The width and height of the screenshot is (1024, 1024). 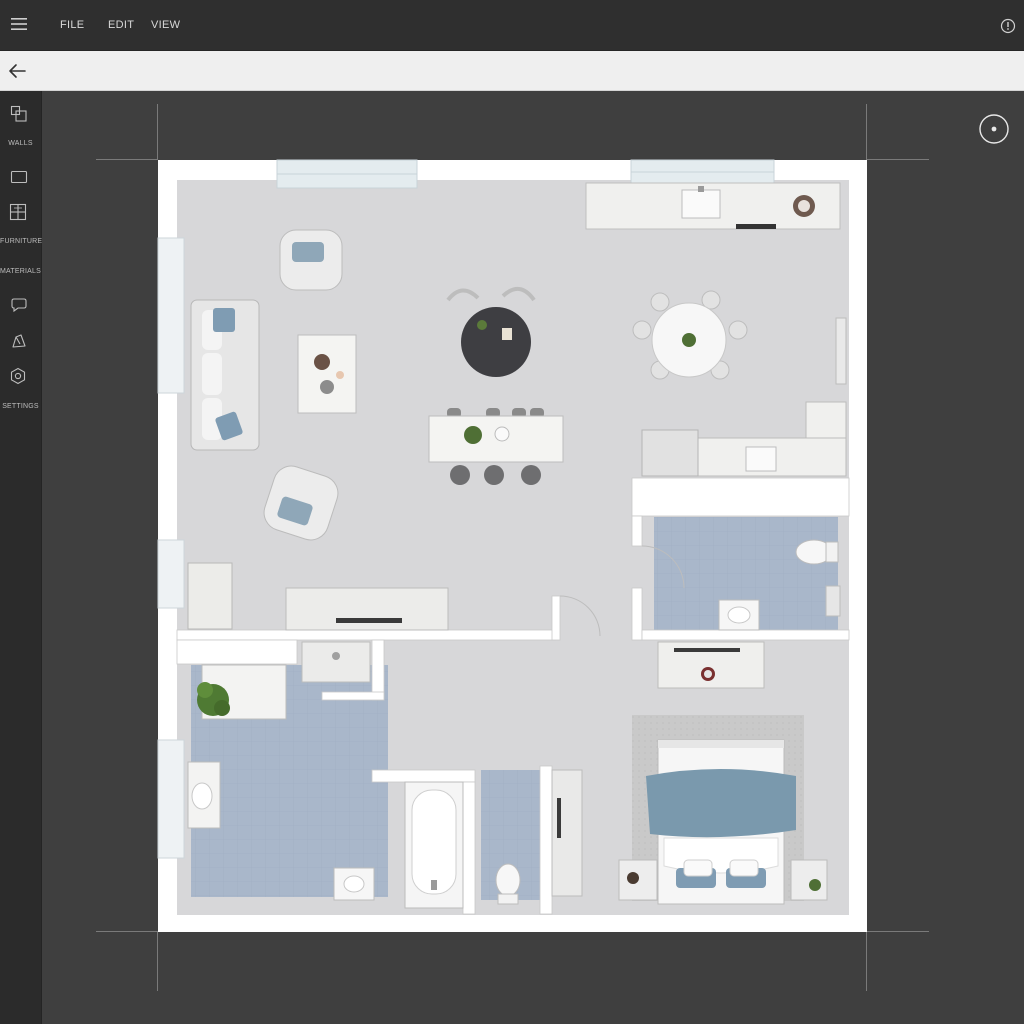 What do you see at coordinates (17, 71) in the screenshot?
I see `arrow-left-icon` at bounding box center [17, 71].